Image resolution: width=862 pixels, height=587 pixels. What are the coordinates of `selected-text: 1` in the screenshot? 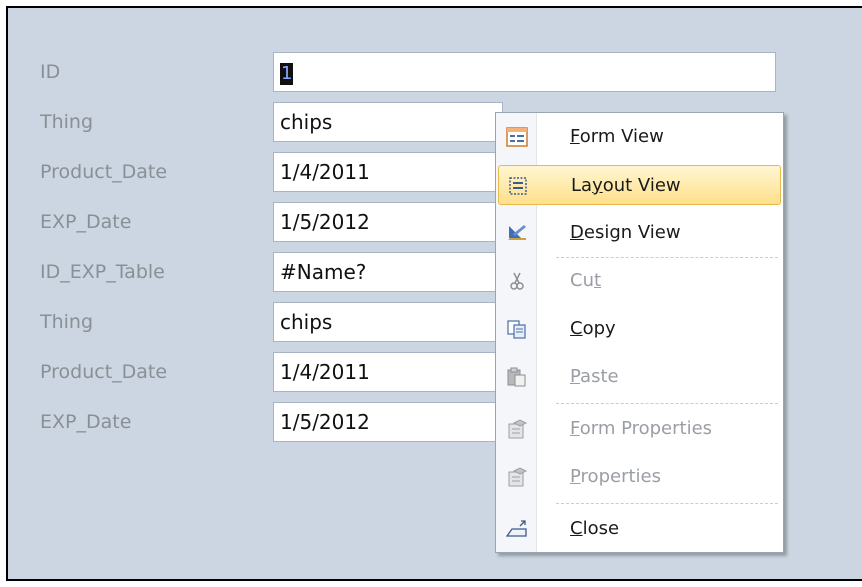 It's located at (287, 74).